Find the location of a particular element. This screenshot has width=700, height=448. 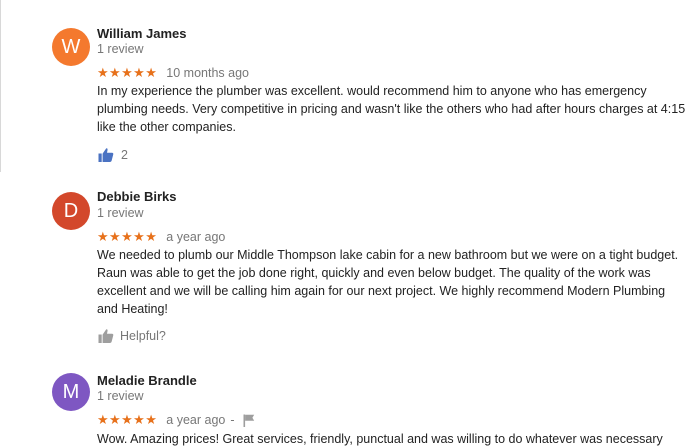

rating-row: ★★★★★ a year ago - is located at coordinates (176, 420).